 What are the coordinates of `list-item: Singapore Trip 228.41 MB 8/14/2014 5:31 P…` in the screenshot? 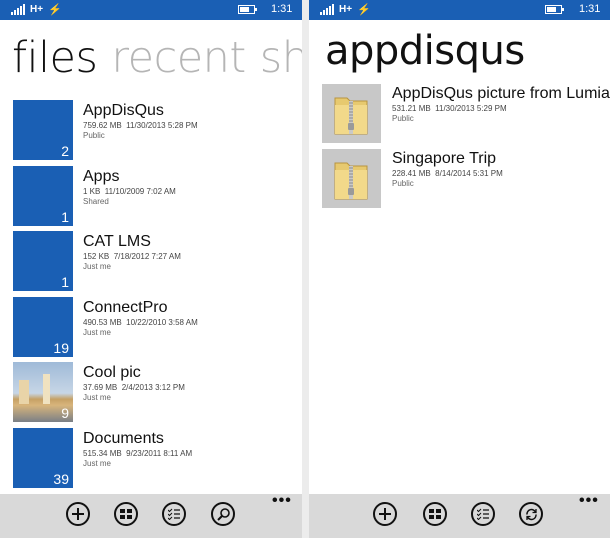 It's located at (466, 181).